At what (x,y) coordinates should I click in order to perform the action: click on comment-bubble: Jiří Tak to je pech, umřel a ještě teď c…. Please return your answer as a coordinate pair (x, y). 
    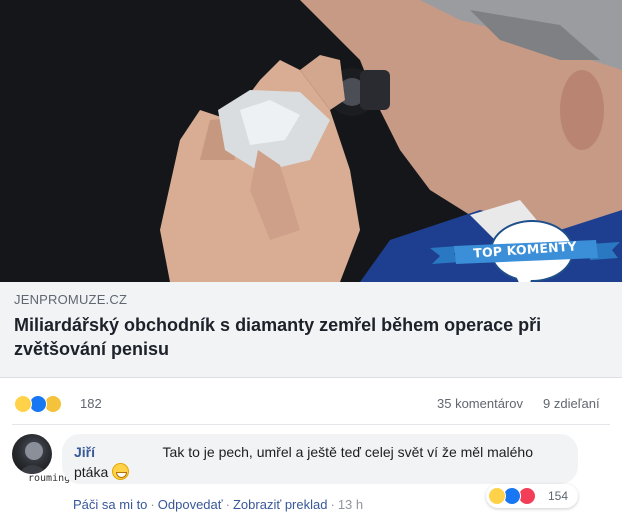
    Looking at the image, I should click on (320, 459).